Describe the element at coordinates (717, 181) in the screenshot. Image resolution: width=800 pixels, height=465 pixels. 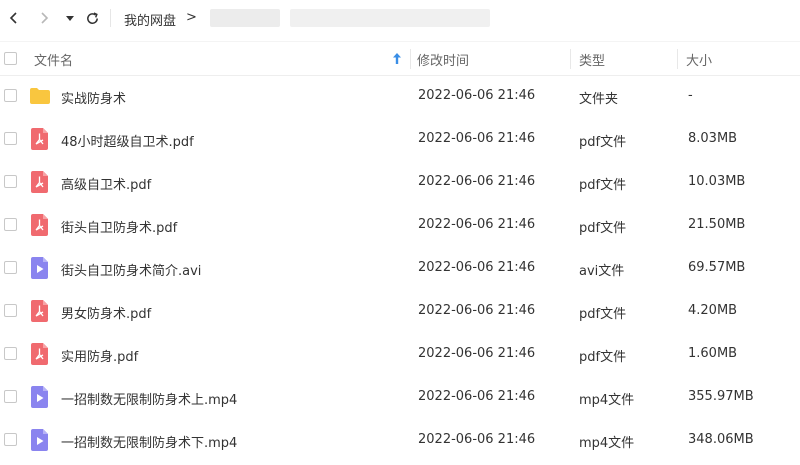
I see `file-size: 10.03MB` at that location.